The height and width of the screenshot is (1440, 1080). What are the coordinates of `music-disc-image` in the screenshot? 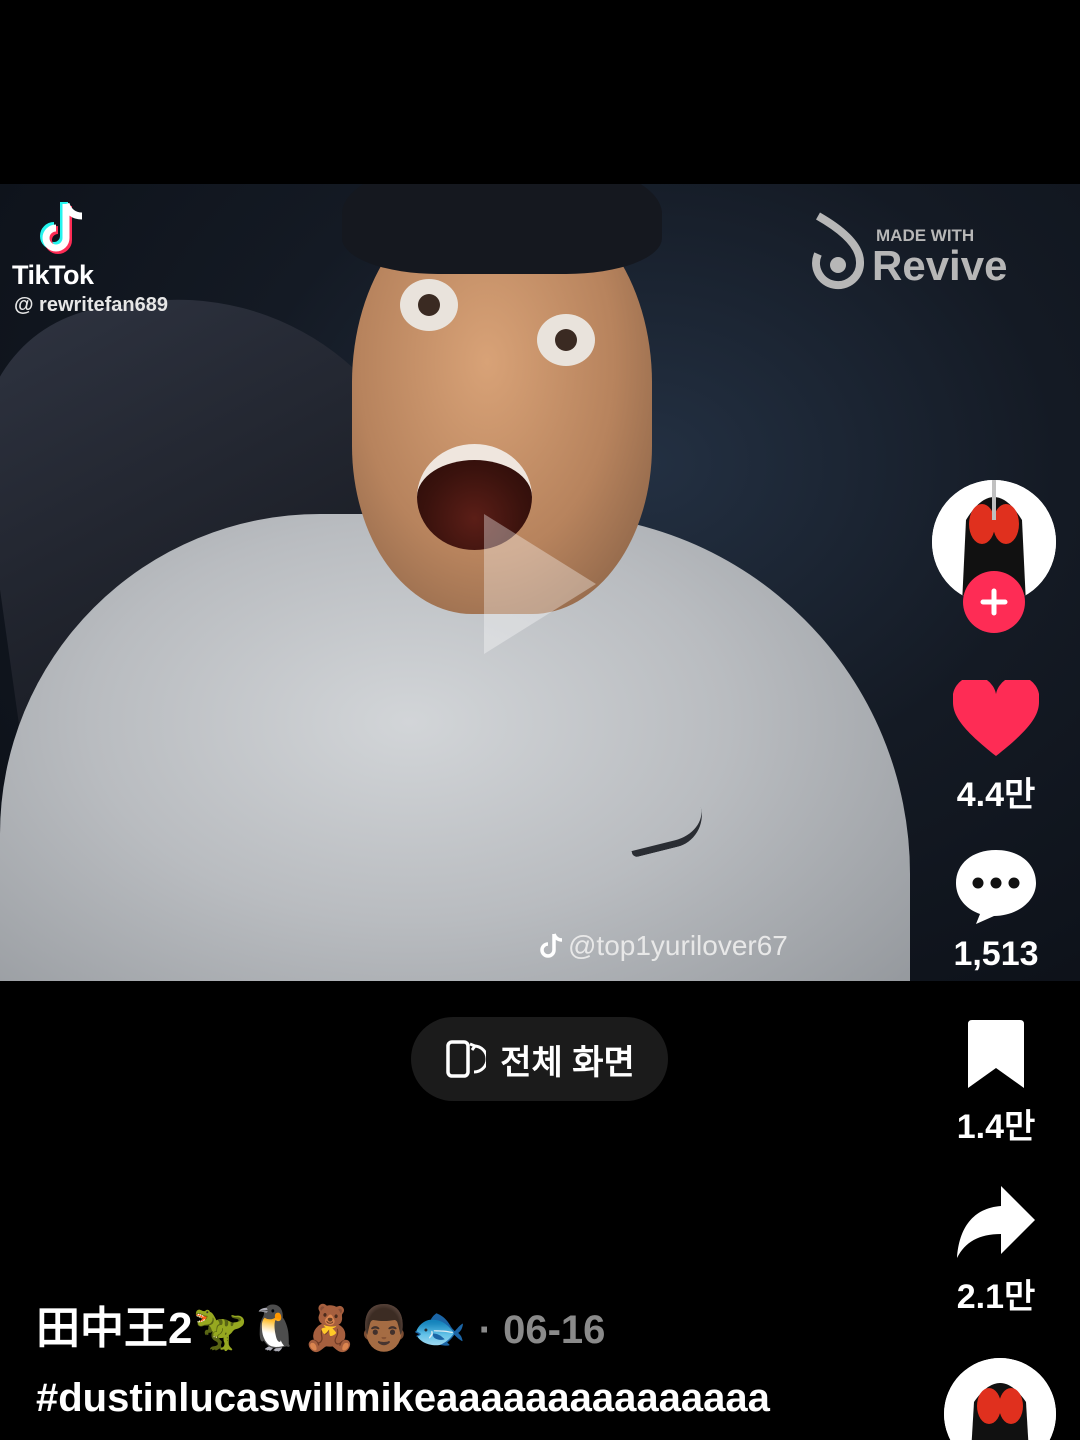 It's located at (1000, 1399).